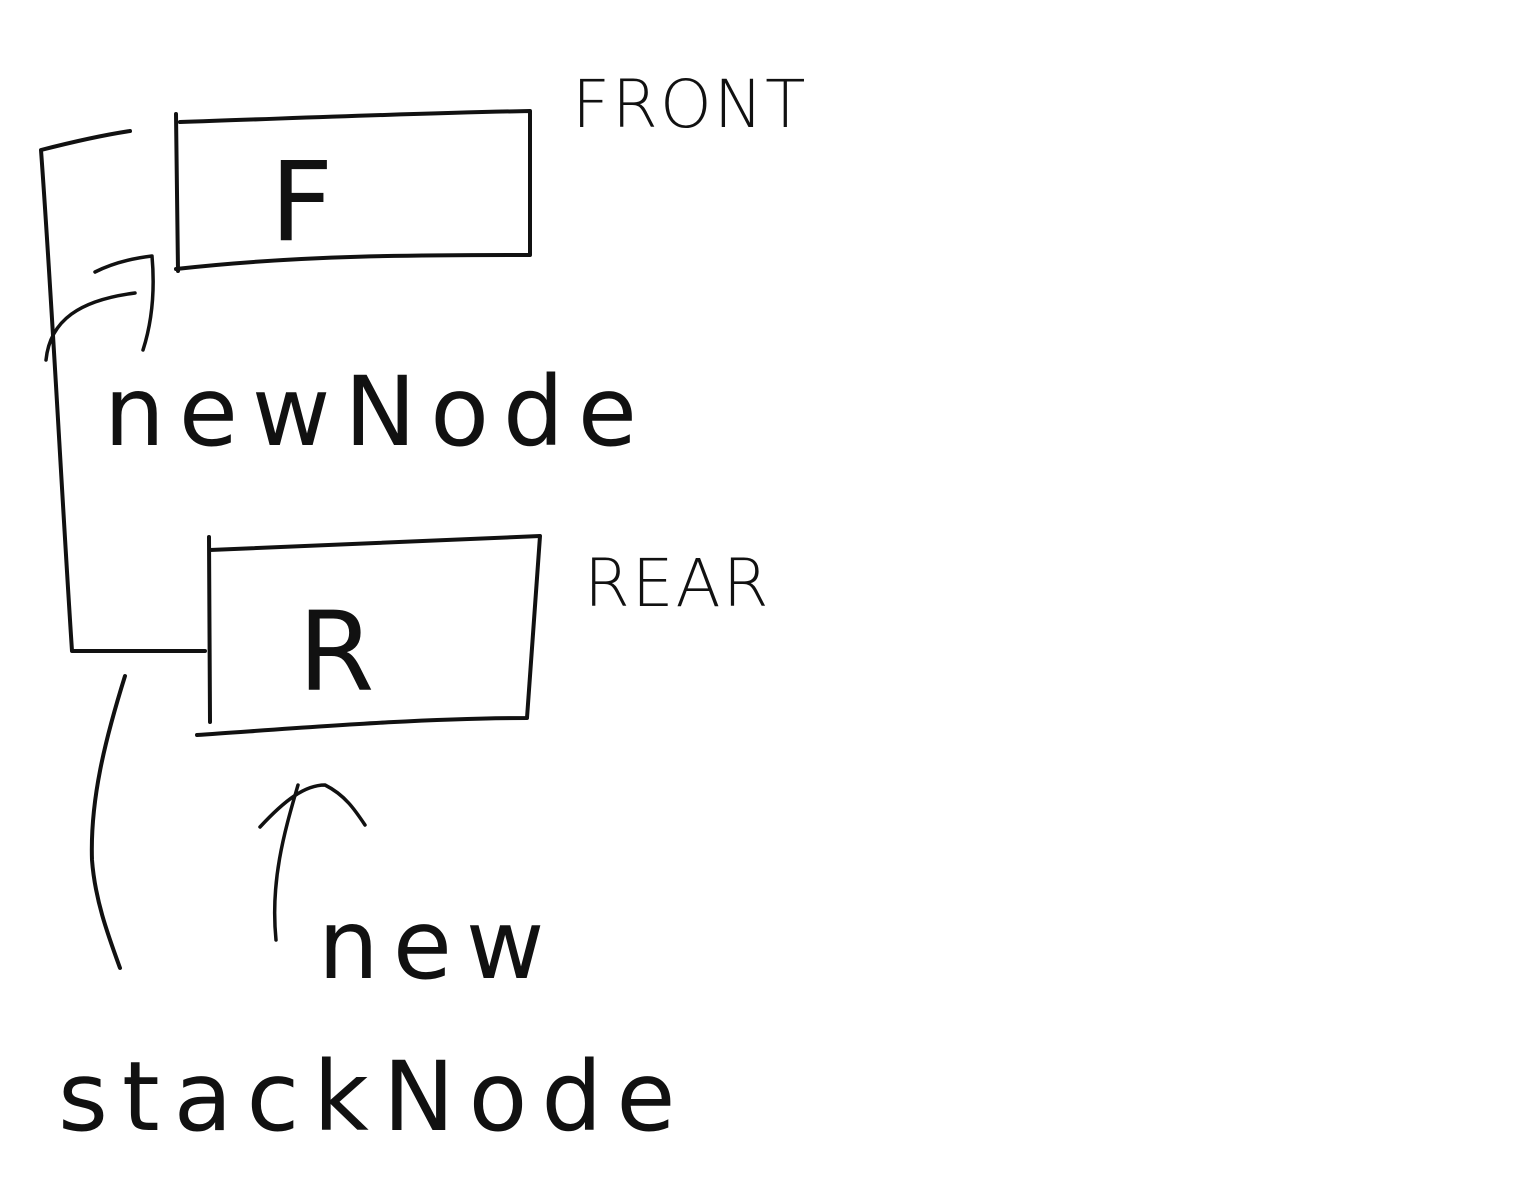 The height and width of the screenshot is (1190, 1536). What do you see at coordinates (438, 945) in the screenshot?
I see `new-label: new` at bounding box center [438, 945].